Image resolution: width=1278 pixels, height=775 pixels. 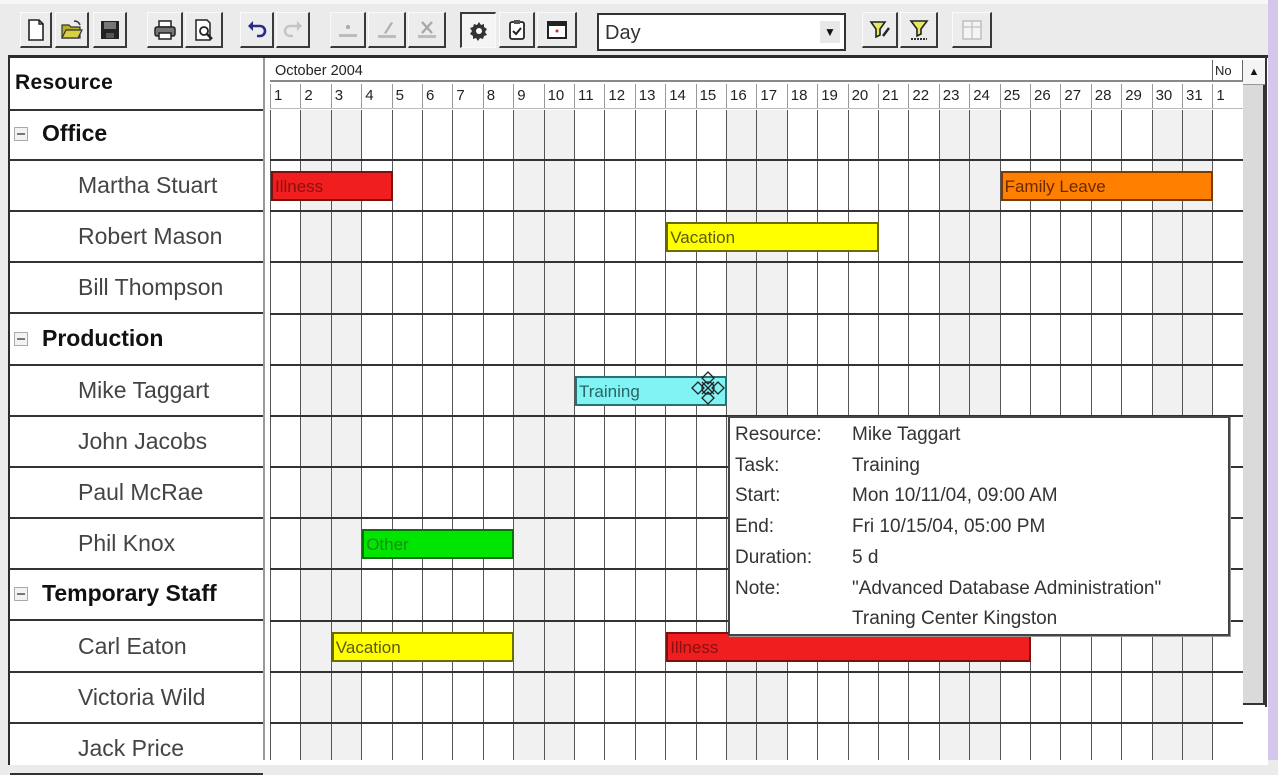 What do you see at coordinates (150, 236) in the screenshot?
I see `resource-name: Robert Mason` at bounding box center [150, 236].